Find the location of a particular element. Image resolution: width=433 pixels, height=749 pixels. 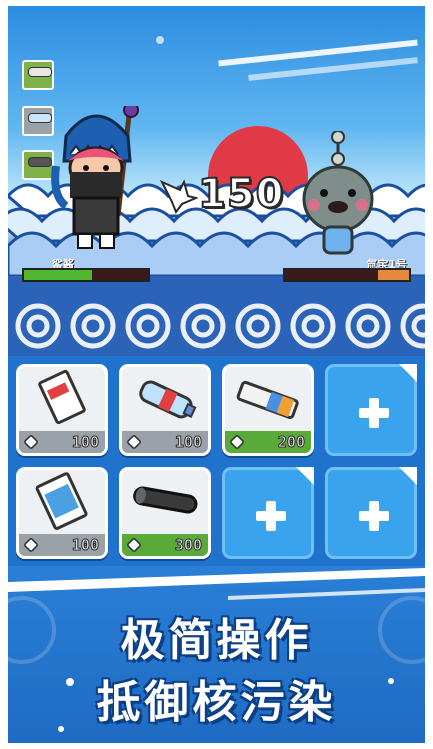

sky-dot is located at coordinates (160, 40).